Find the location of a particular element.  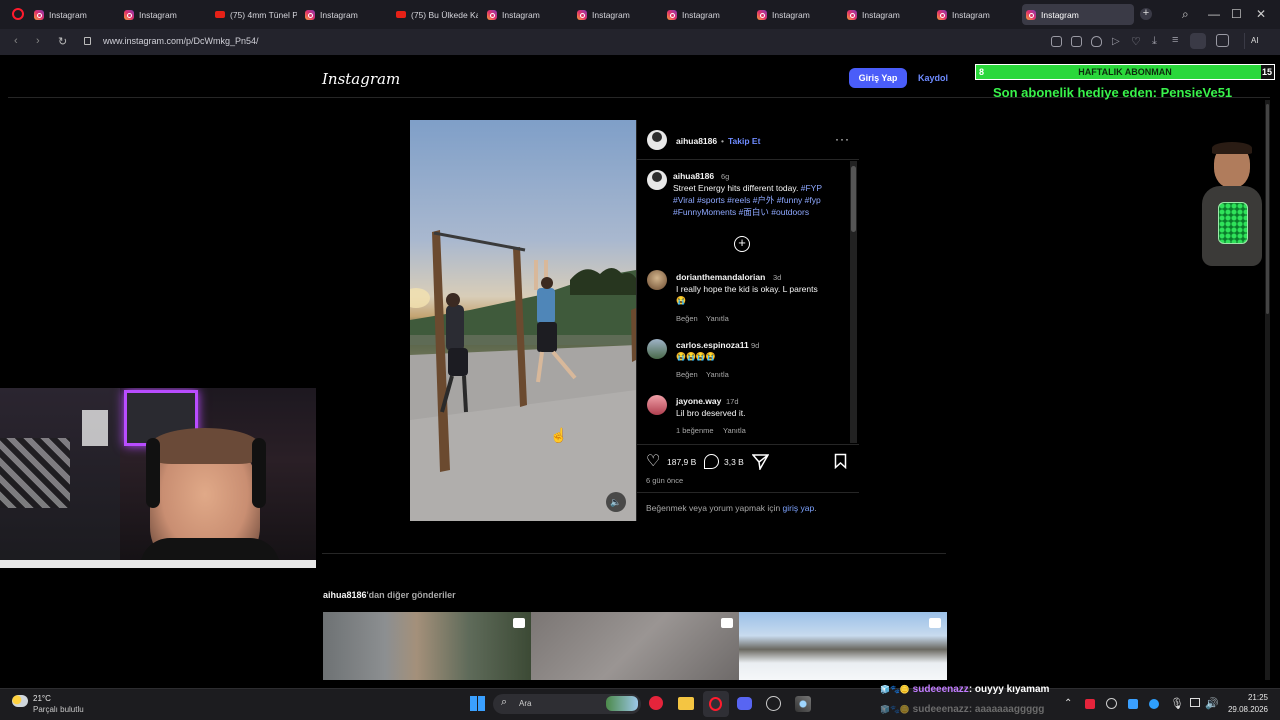

browser-tab: (75) Bu Ülkede Kad is located at coordinates (435, 14).